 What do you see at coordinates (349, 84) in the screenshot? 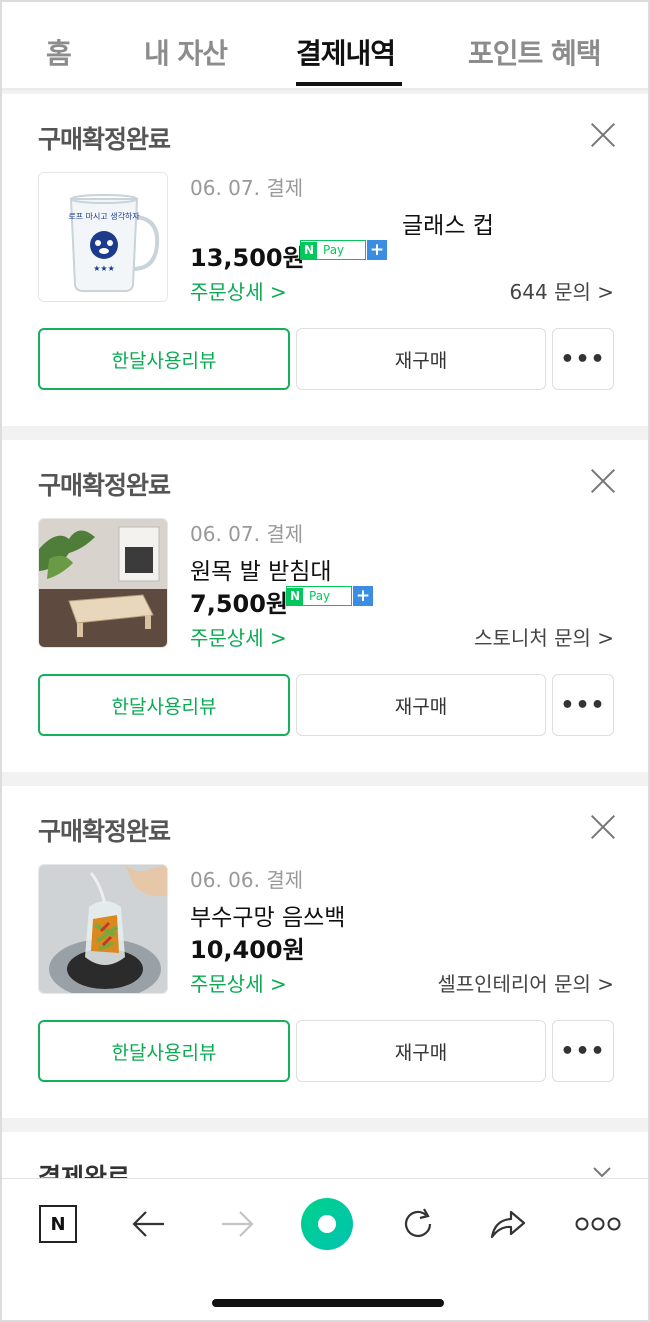
I see `active-tab-underline` at bounding box center [349, 84].